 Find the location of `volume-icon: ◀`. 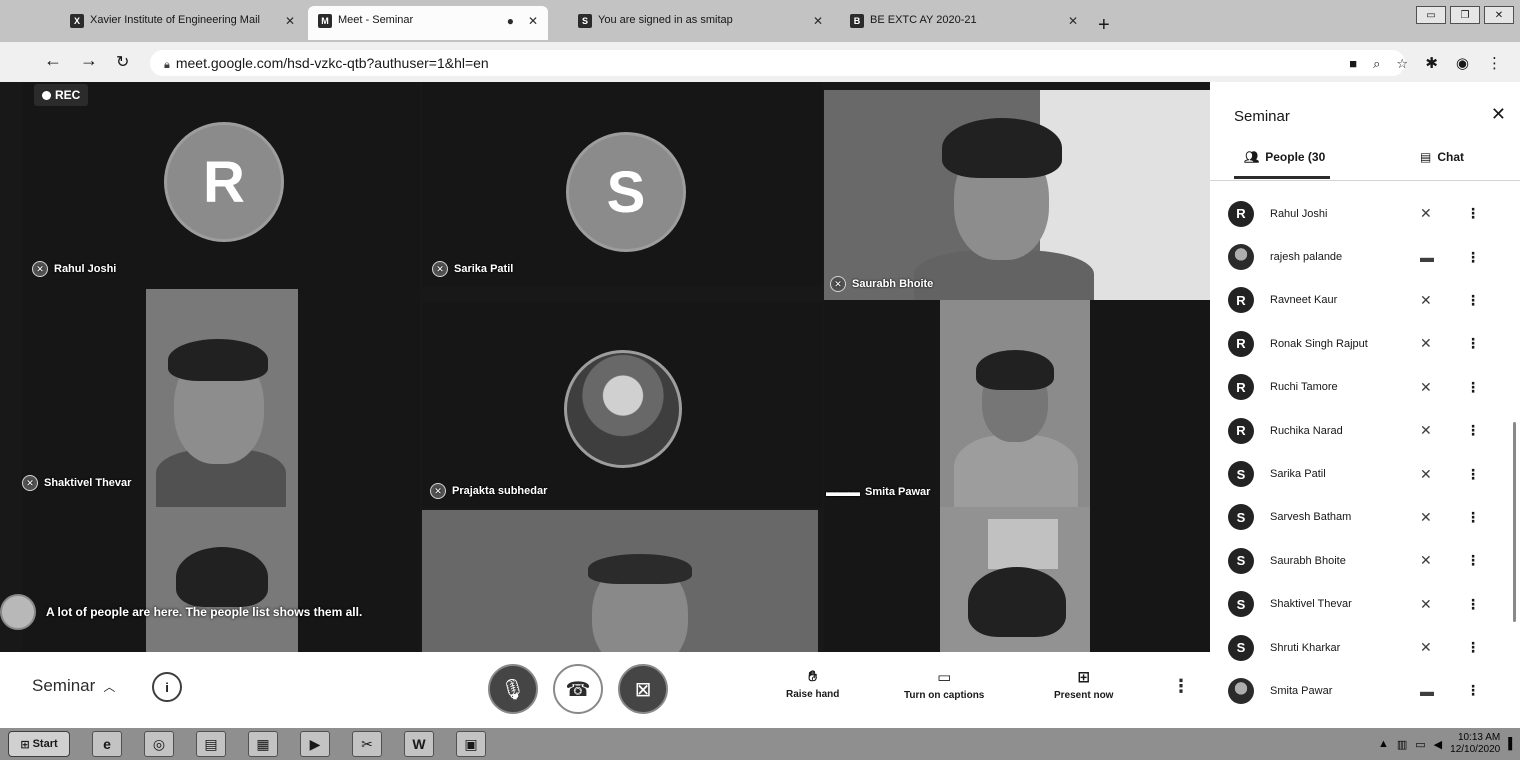

volume-icon: ◀ is located at coordinates (1438, 744).